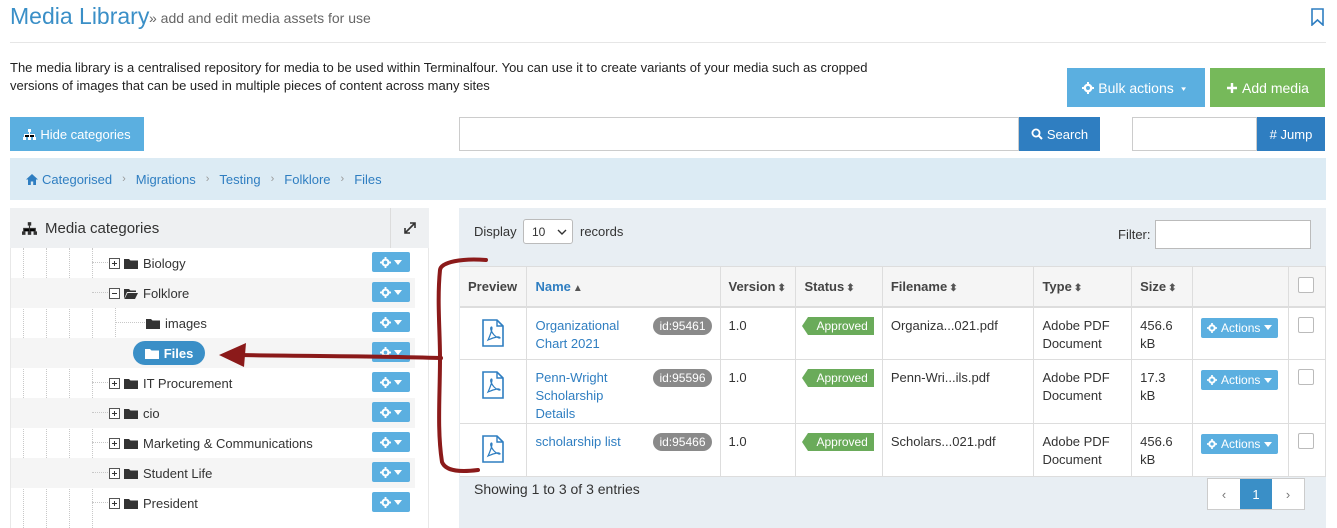 The height and width of the screenshot is (528, 1337). What do you see at coordinates (1305, 284) in the screenshot?
I see `select-all-checkbox` at bounding box center [1305, 284].